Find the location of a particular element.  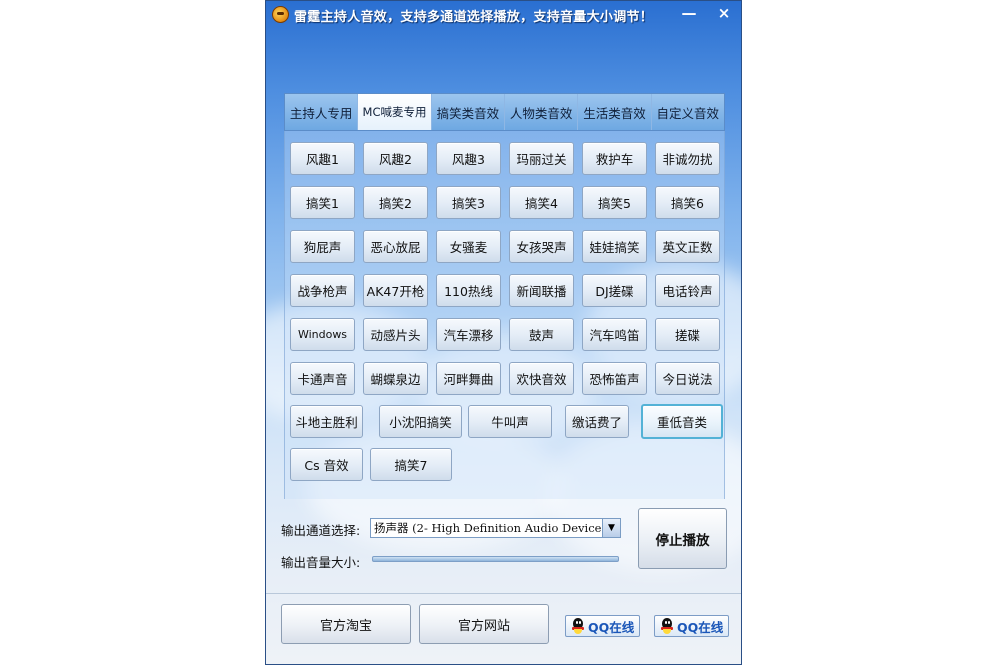

sound-button: Cs 音效 is located at coordinates (326, 464).